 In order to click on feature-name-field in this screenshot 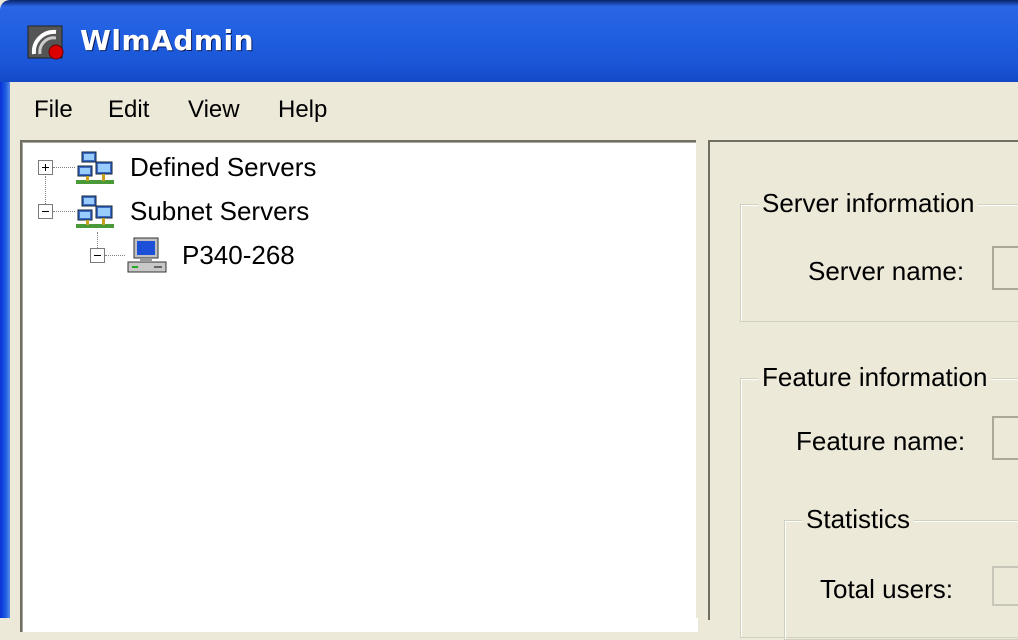, I will do `click(1005, 438)`.